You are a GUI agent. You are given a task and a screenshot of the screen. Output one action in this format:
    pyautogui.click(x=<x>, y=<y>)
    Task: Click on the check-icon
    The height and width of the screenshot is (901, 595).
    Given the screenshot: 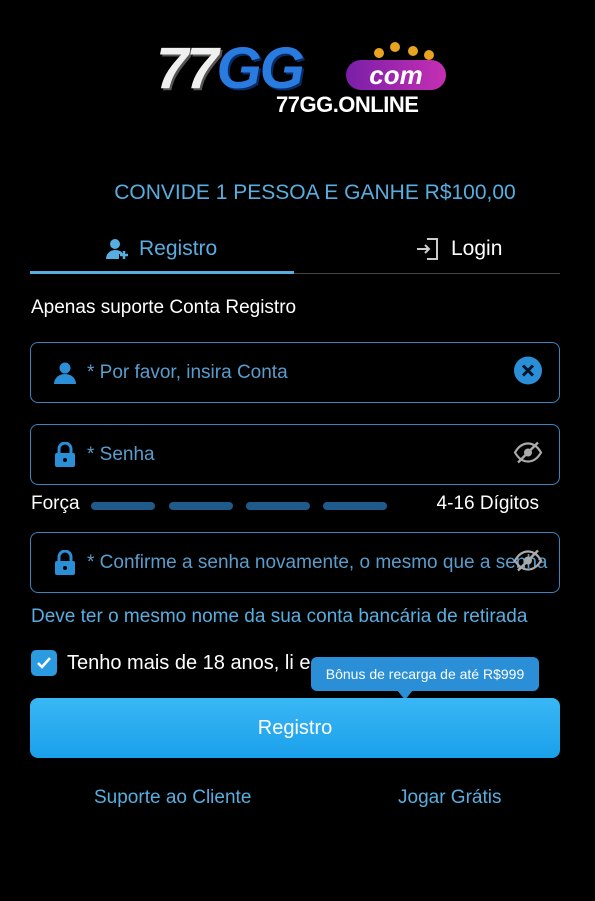 What is the action you would take?
    pyautogui.click(x=44, y=663)
    